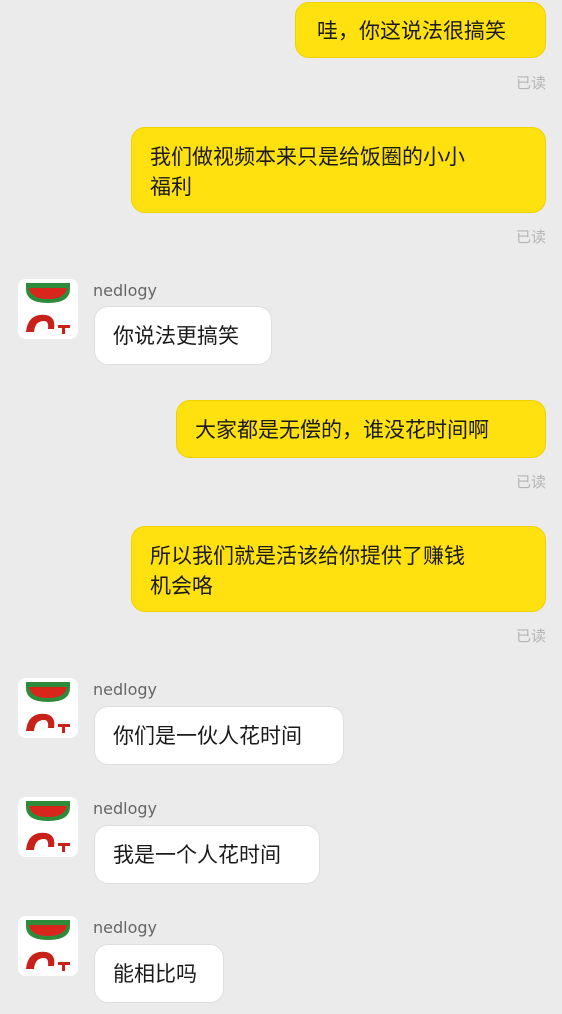 The height and width of the screenshot is (1014, 562). Describe the element at coordinates (307, 157) in the screenshot. I see `message-text-line: 我们做视频本来只是给饭圈的小小` at that location.